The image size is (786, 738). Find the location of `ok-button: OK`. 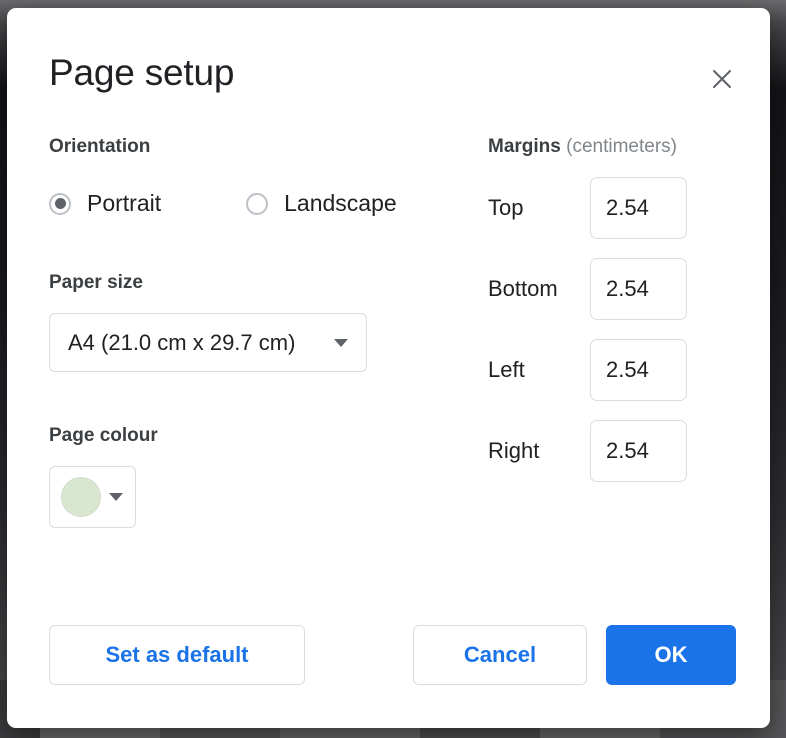

ok-button: OK is located at coordinates (671, 655).